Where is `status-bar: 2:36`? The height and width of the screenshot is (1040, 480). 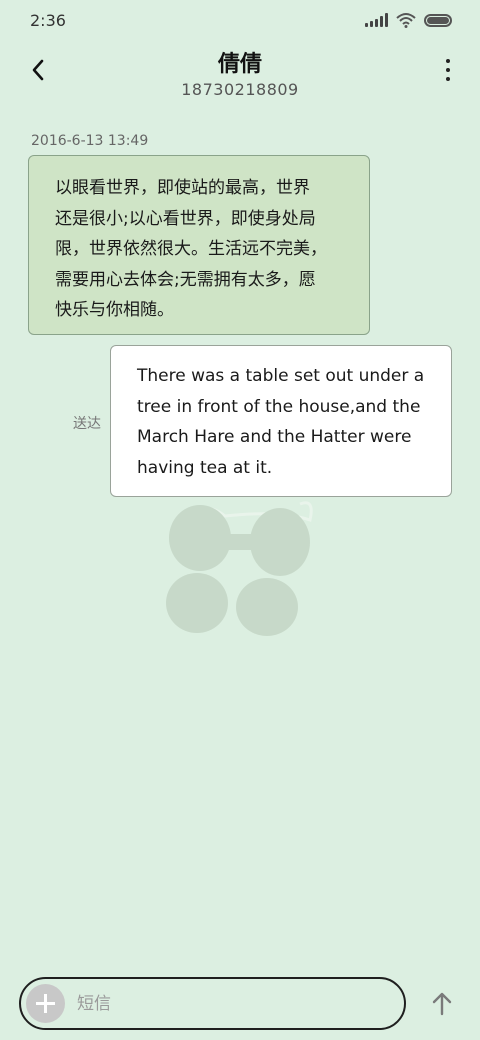 status-bar: 2:36 is located at coordinates (240, 20).